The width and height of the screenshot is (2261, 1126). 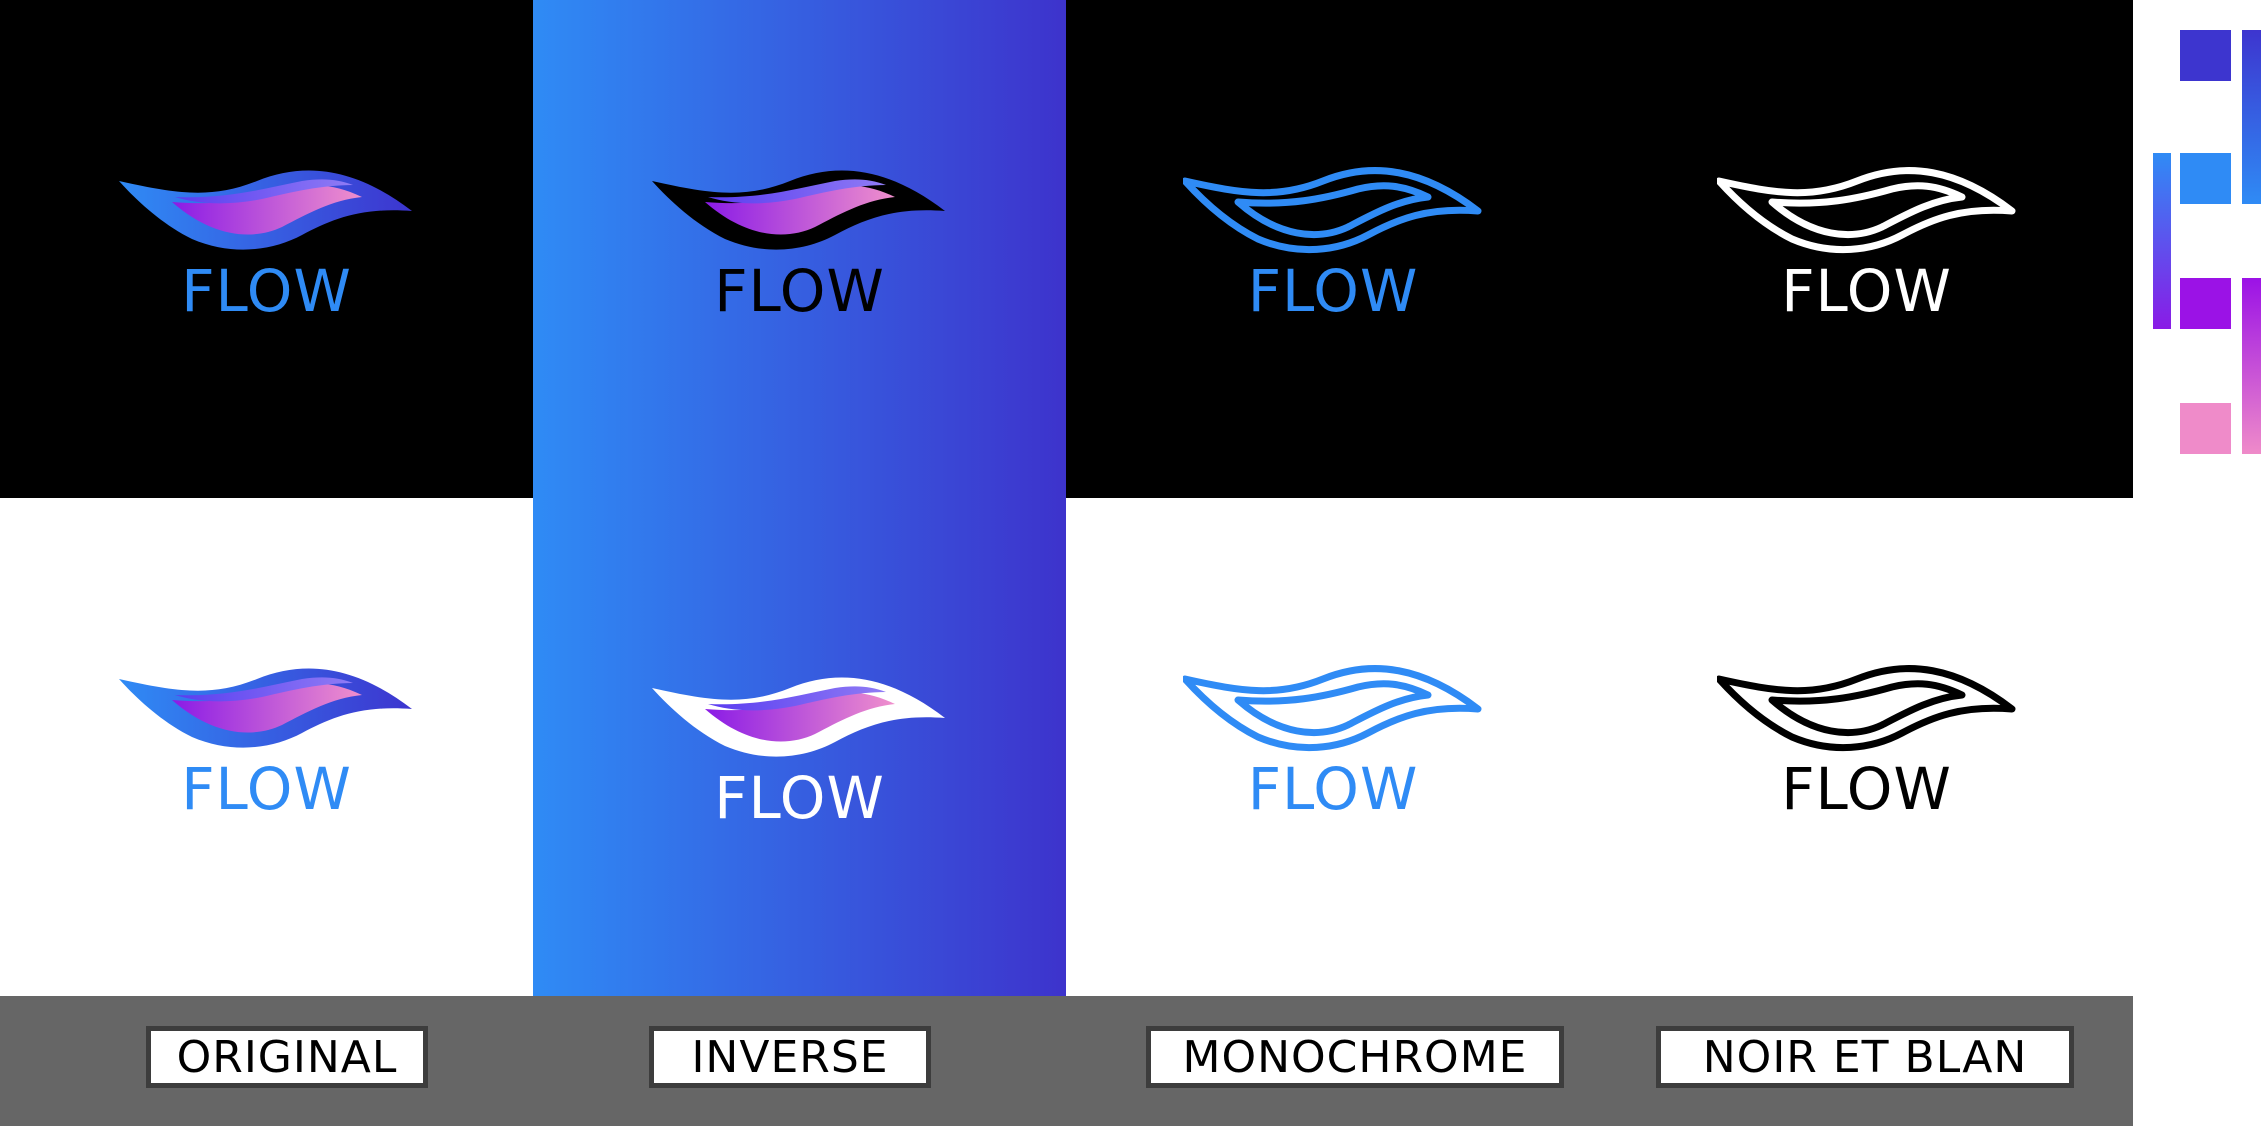 I want to click on label-inverse: INVERSE, so click(x=790, y=1057).